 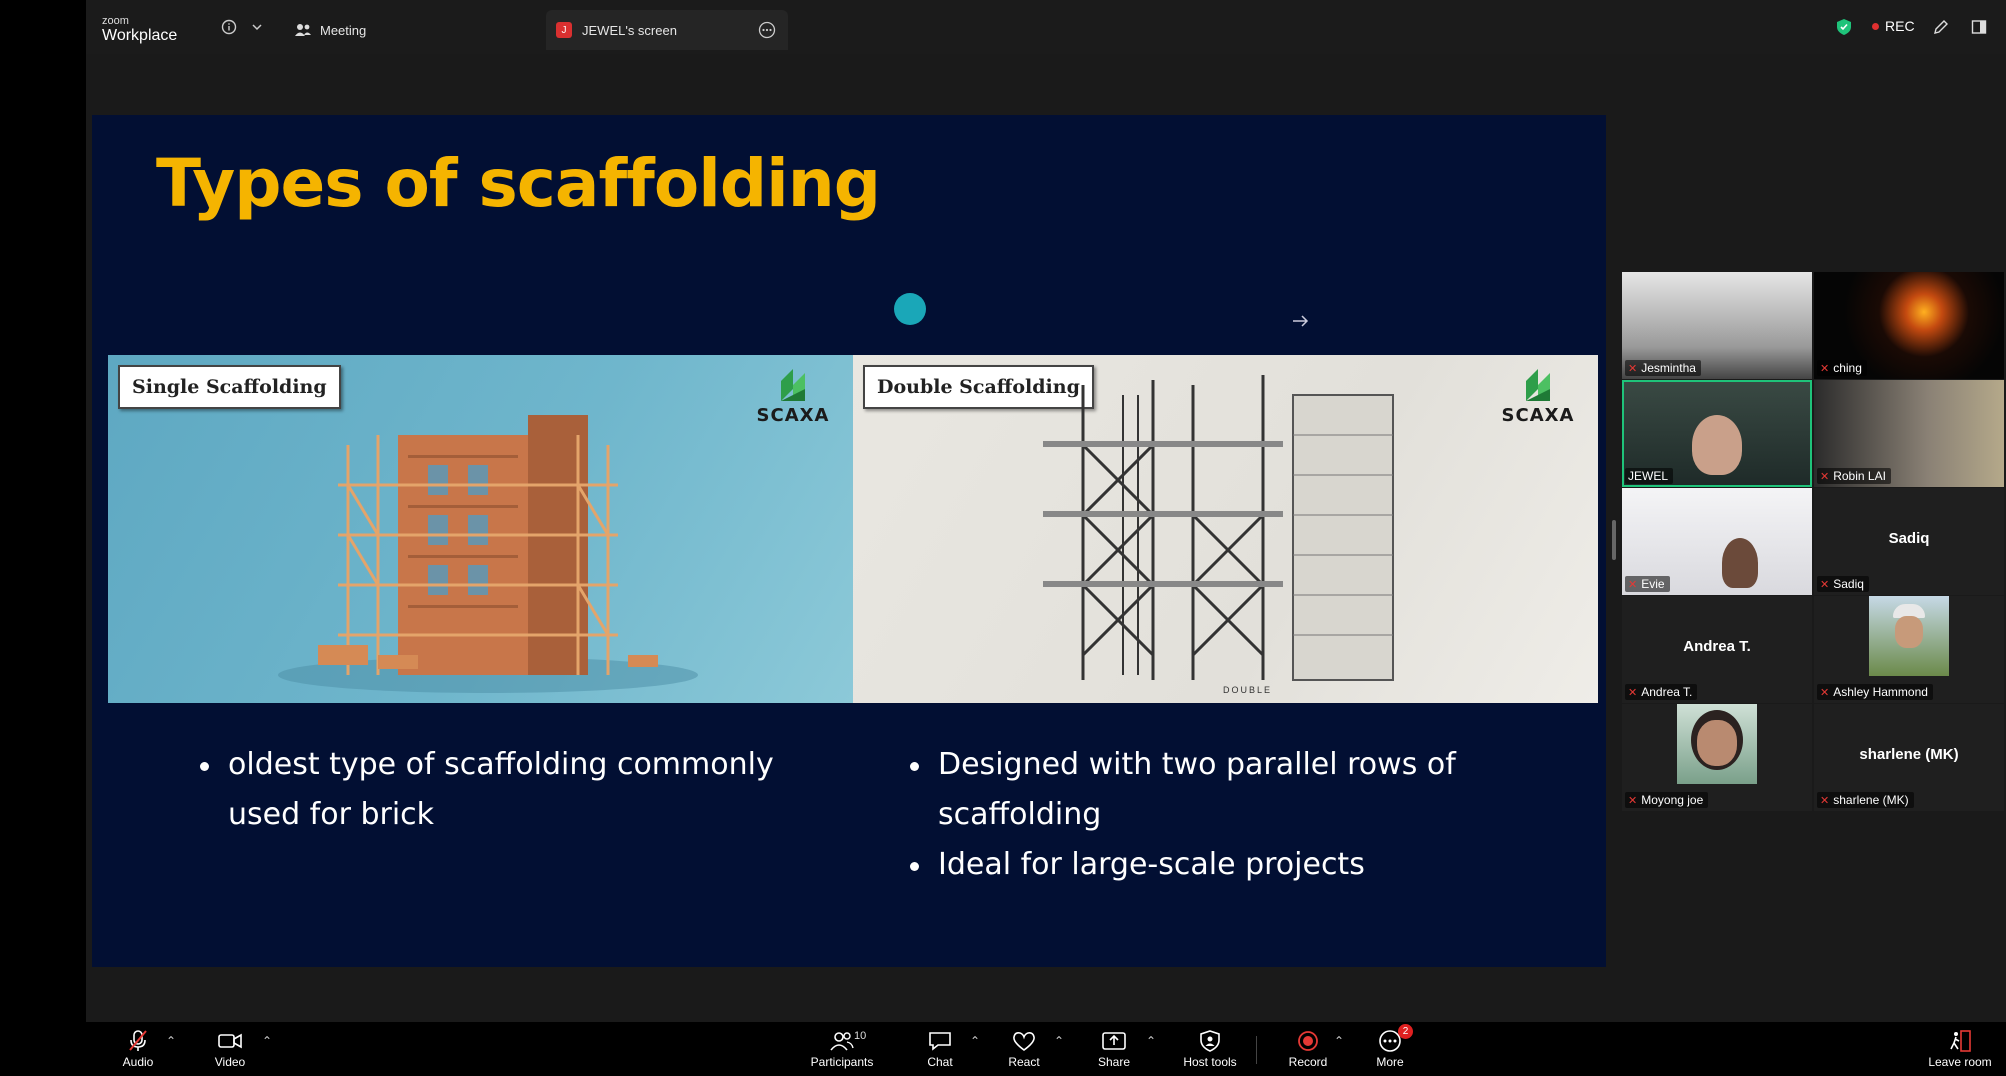 What do you see at coordinates (1909, 538) in the screenshot?
I see `participant-display-name: Sadiq` at bounding box center [1909, 538].